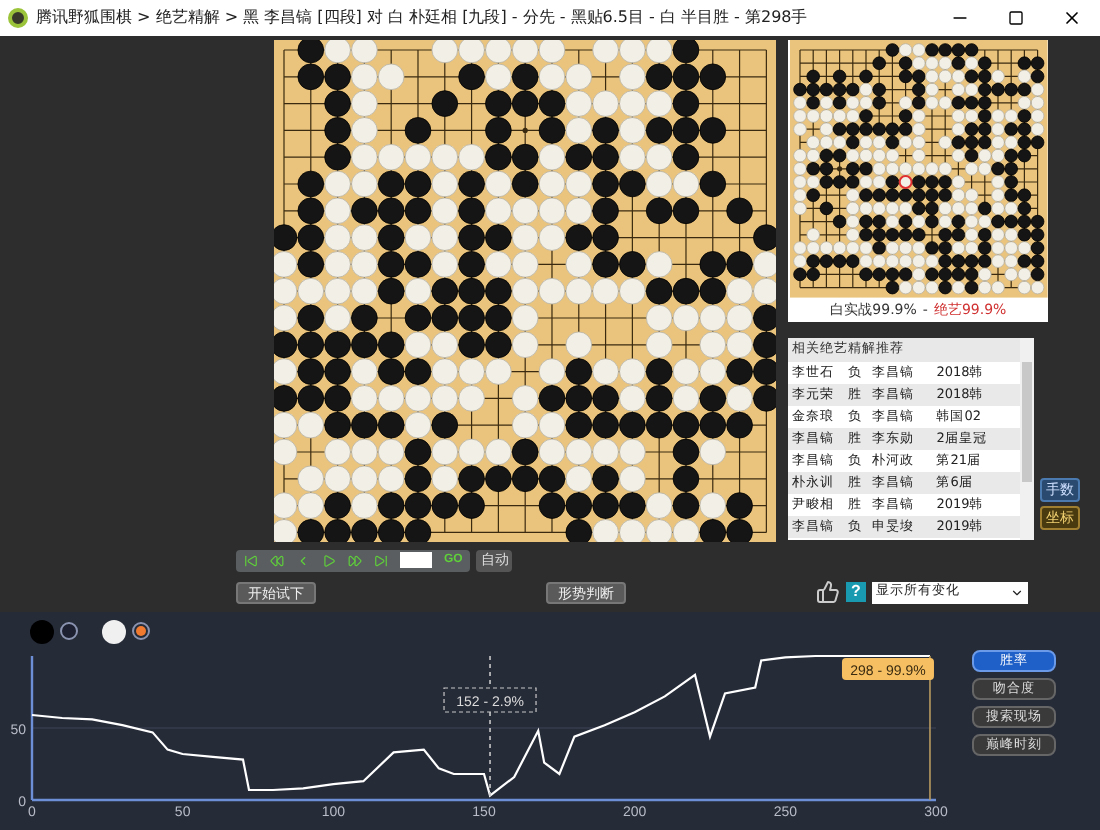 This screenshot has width=1100, height=830. What do you see at coordinates (1016, 18) in the screenshot?
I see `maximize-icon` at bounding box center [1016, 18].